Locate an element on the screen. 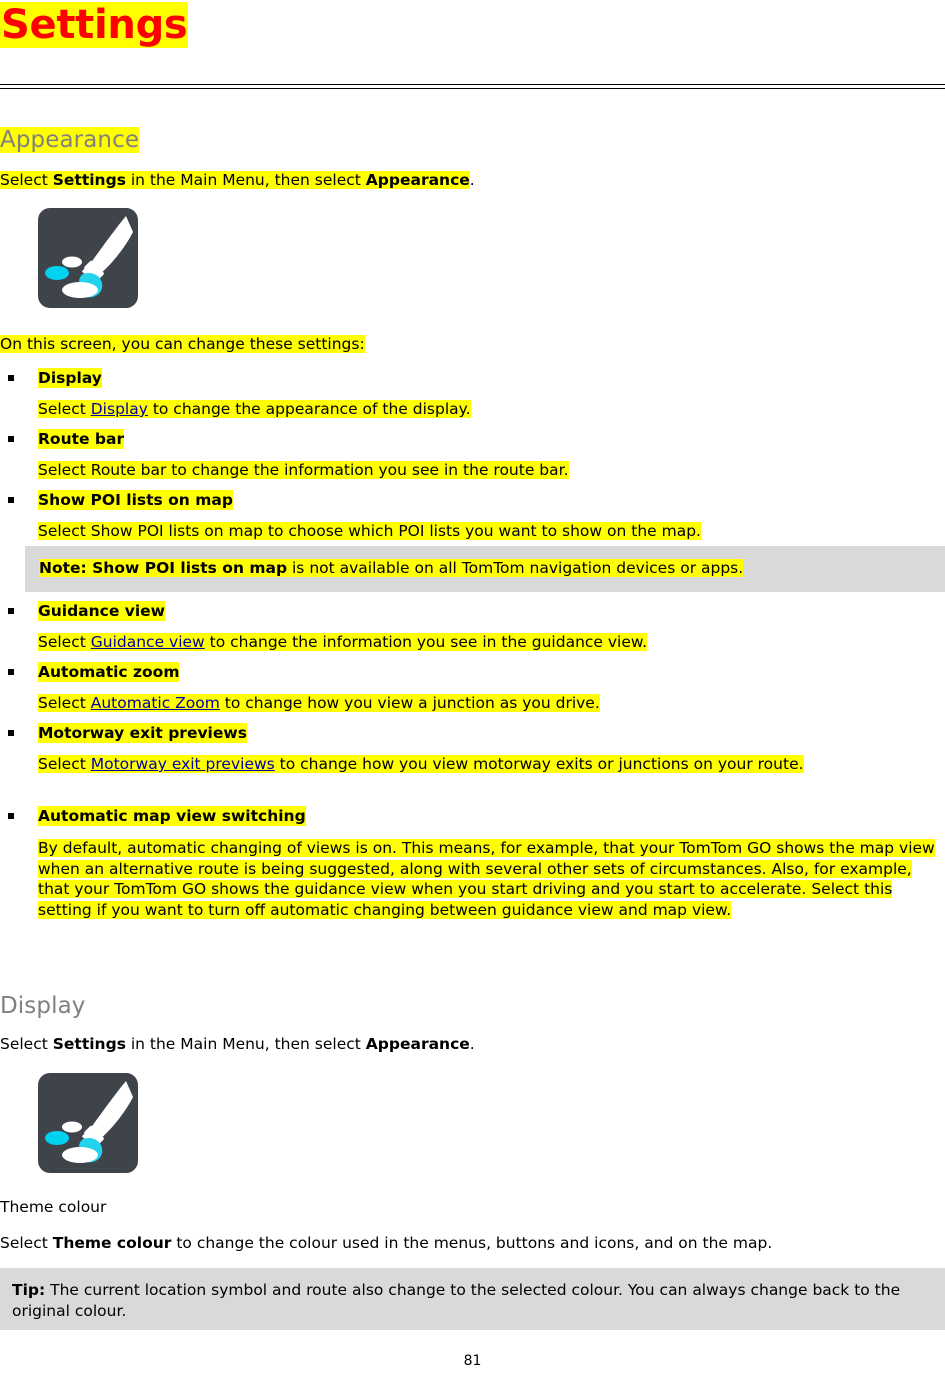 The image size is (945, 1393). link-display: Display is located at coordinates (119, 409).